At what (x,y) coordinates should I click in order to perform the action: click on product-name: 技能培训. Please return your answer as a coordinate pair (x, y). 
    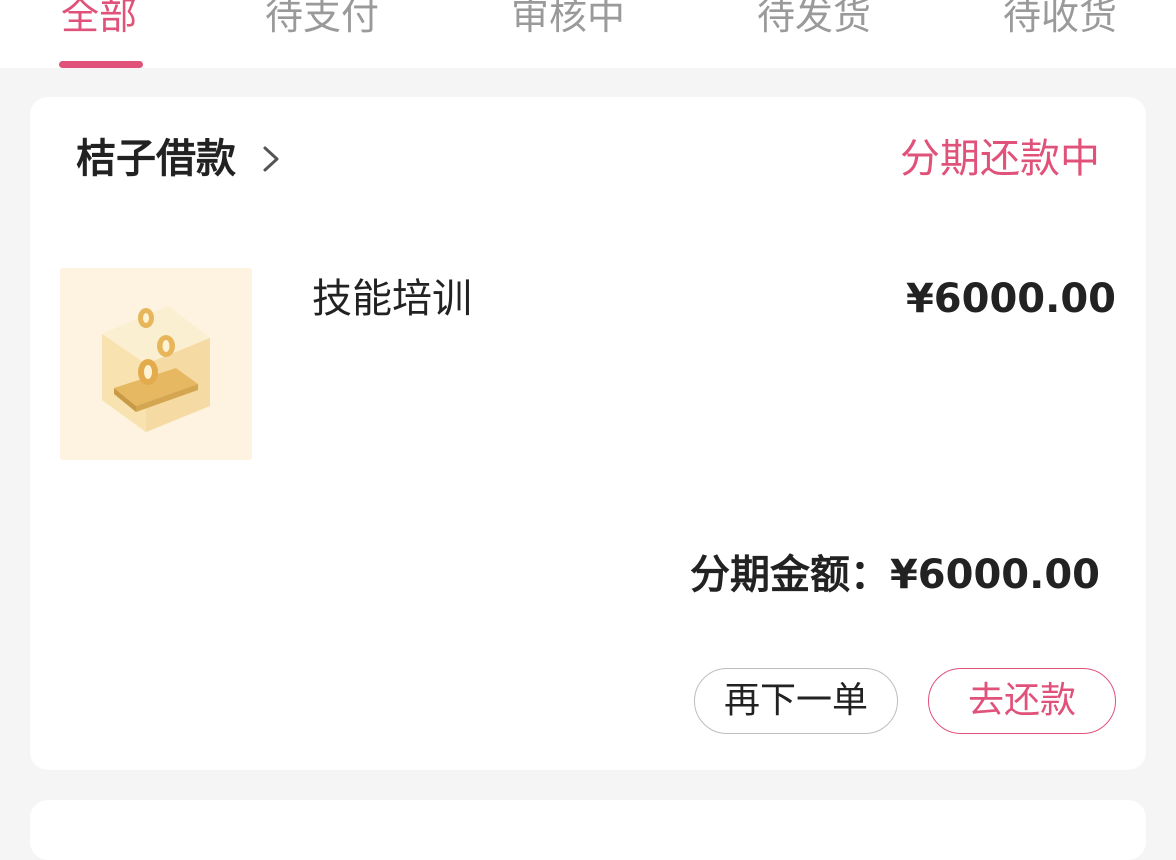
    Looking at the image, I should click on (392, 299).